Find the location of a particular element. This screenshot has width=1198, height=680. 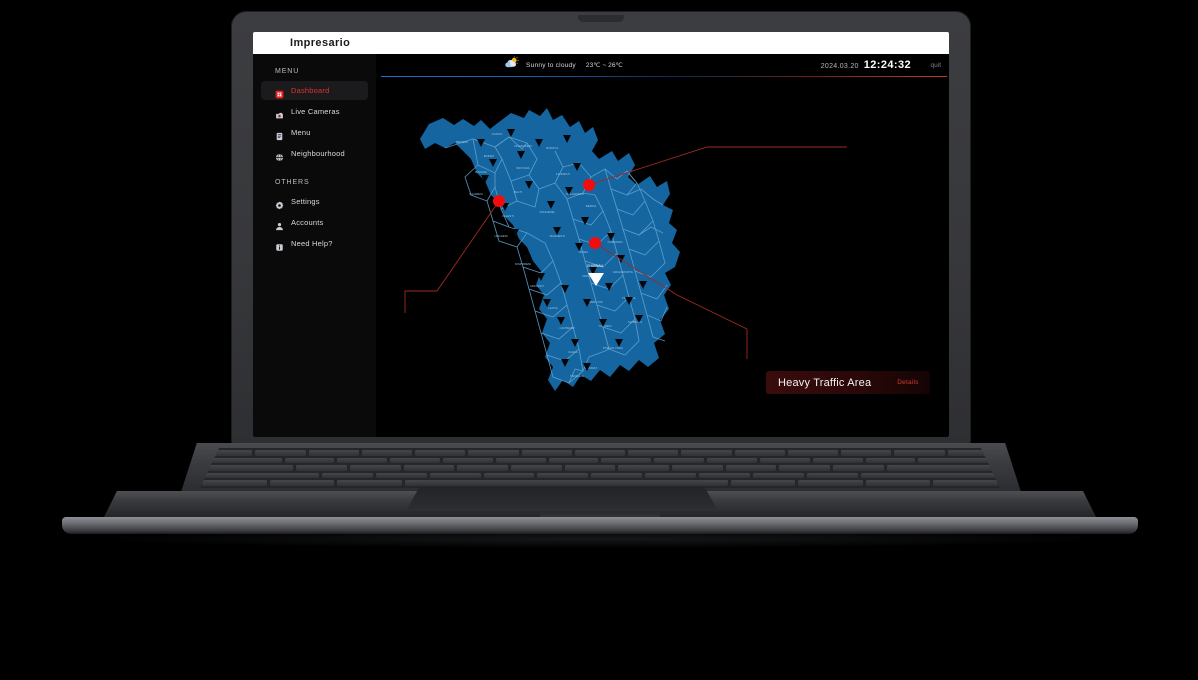

svg-text: TARACLIA is located at coordinates (577, 376).